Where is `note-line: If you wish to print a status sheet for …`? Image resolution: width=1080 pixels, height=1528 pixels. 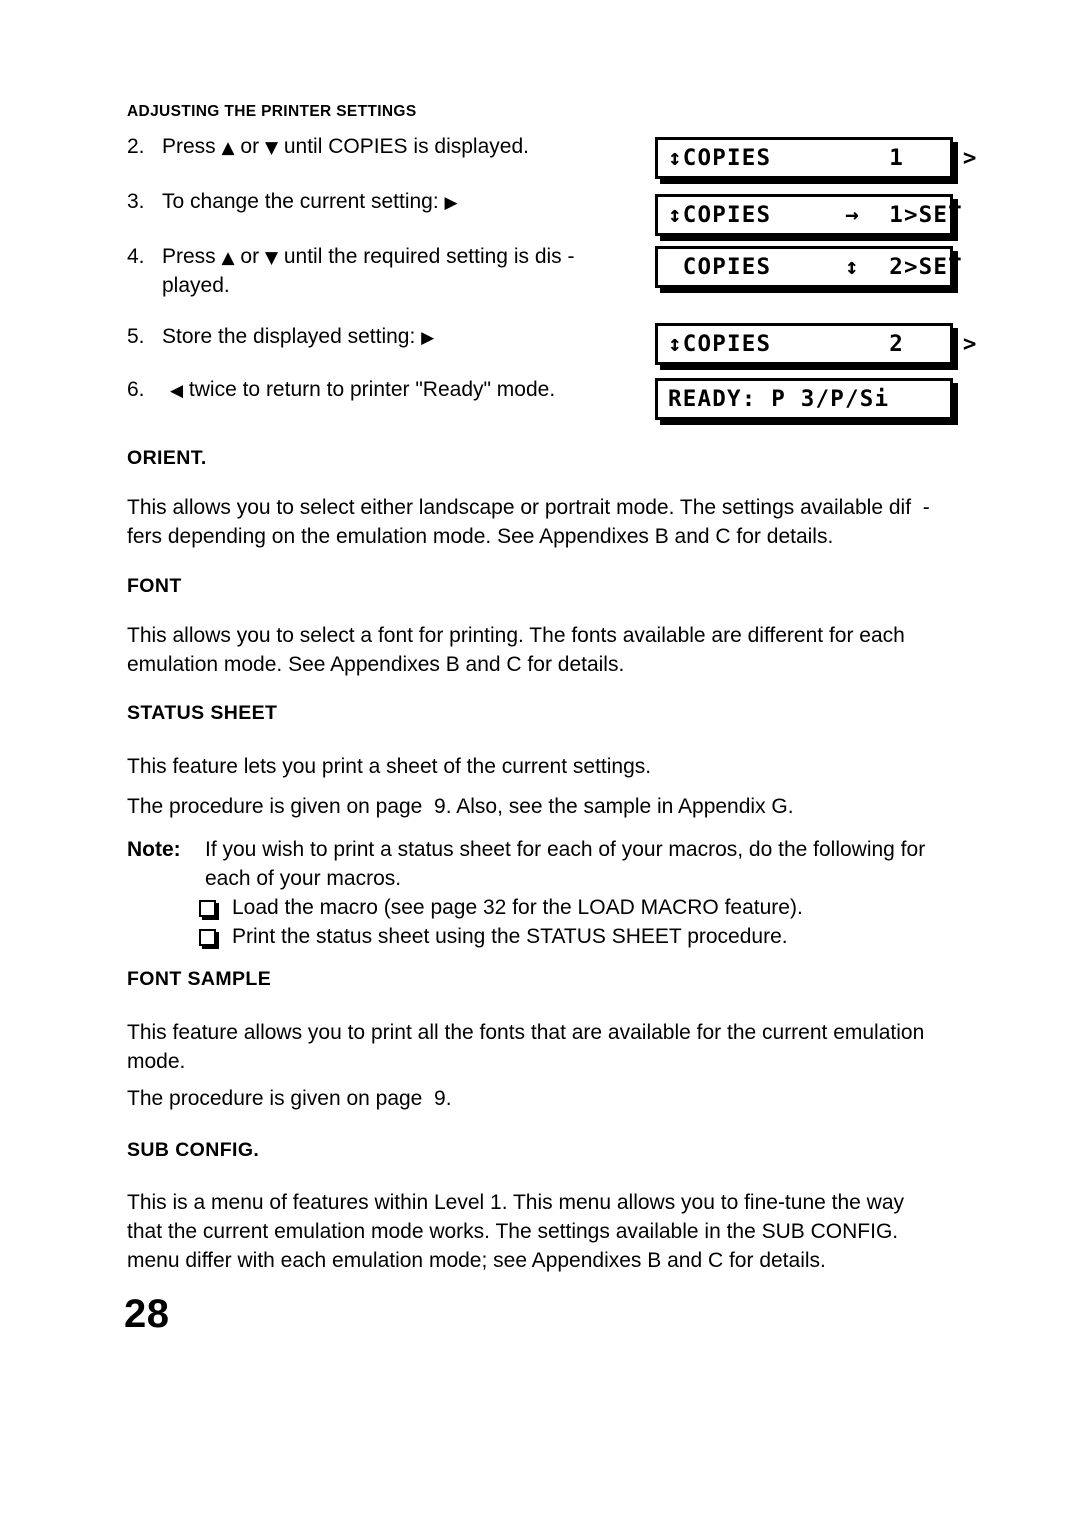
note-line: If you wish to print a status sheet for … is located at coordinates (565, 849).